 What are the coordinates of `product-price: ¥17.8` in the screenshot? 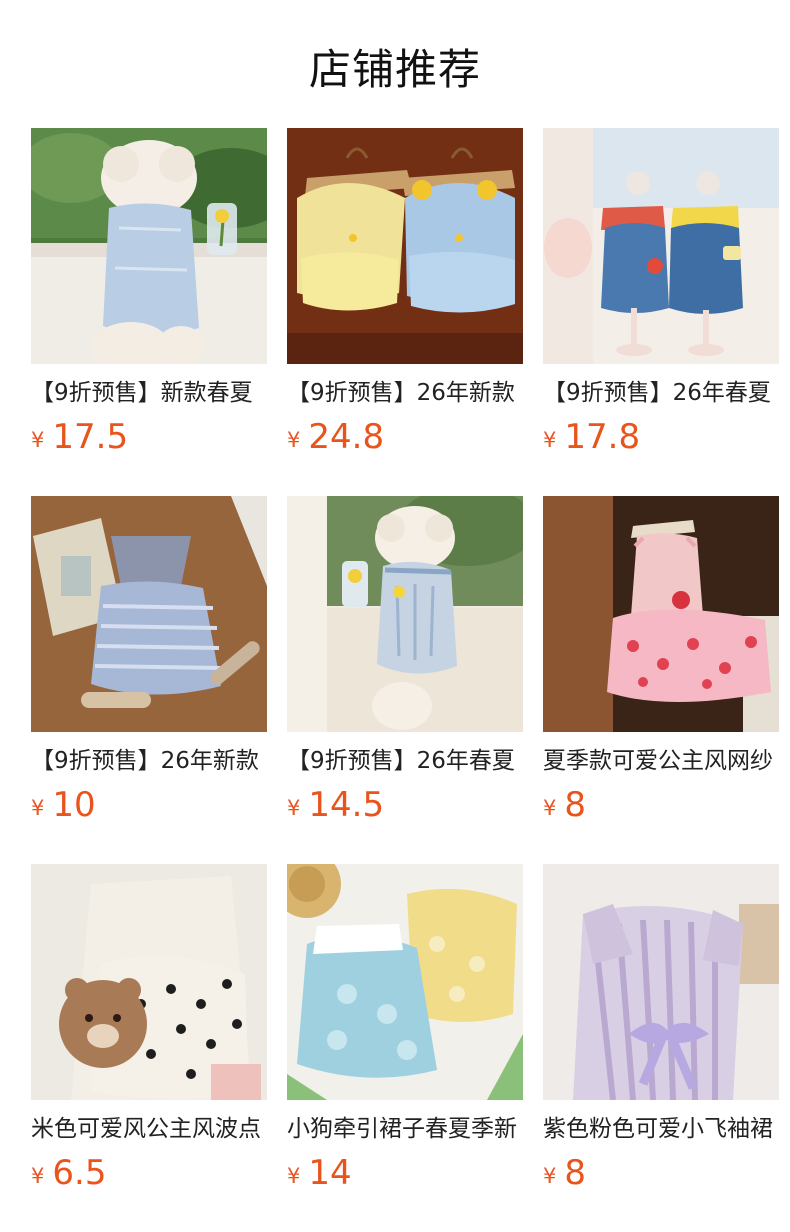 It's located at (661, 437).